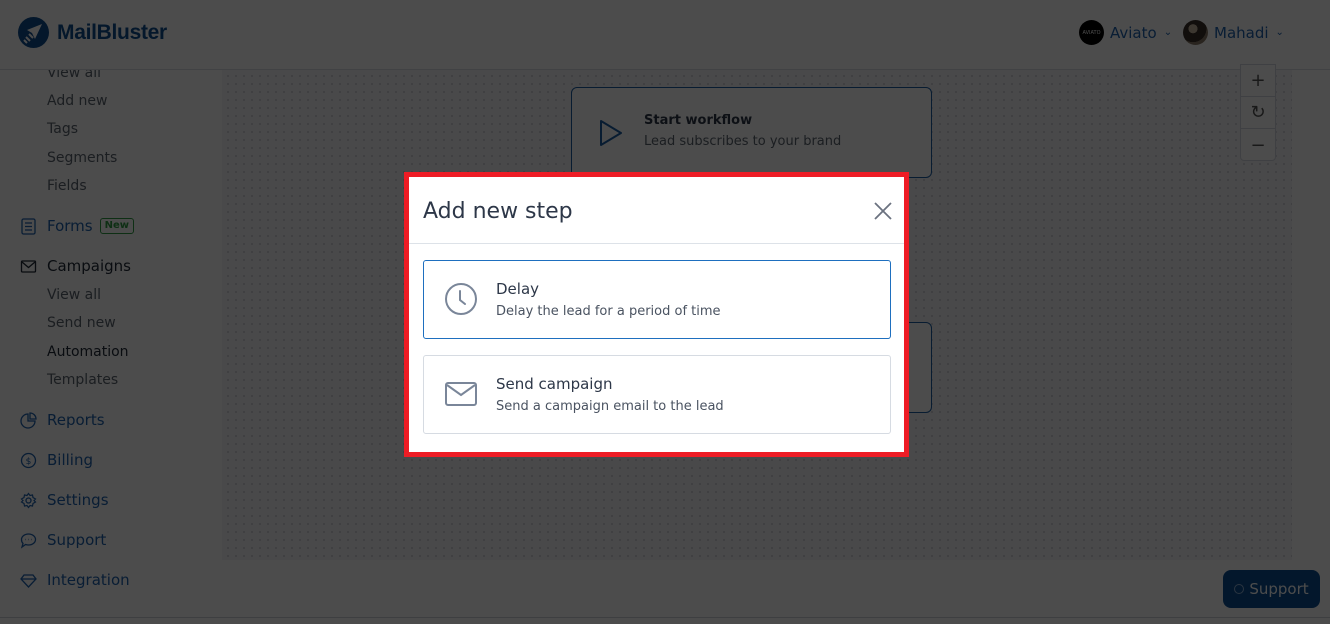 This screenshot has height=624, width=1330. Describe the element at coordinates (883, 211) in the screenshot. I see `close-icon` at that location.